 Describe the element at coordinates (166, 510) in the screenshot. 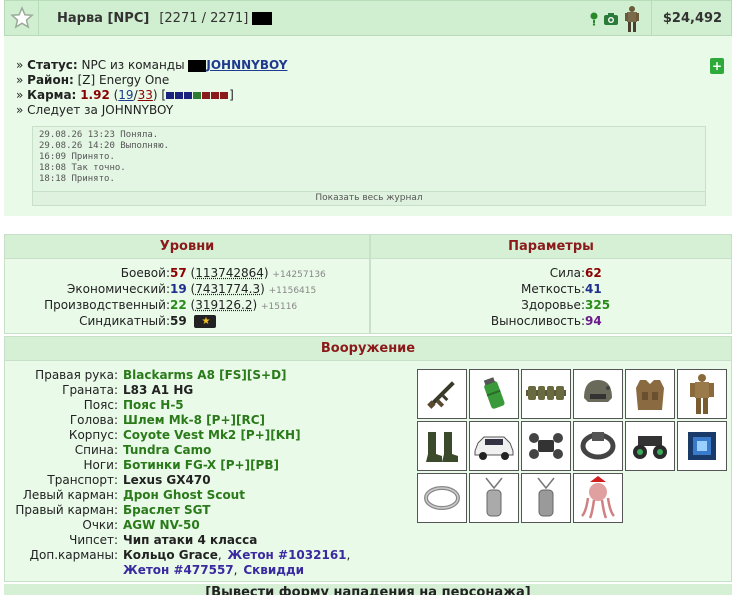

I see `equip-link: Браслет SGT` at that location.